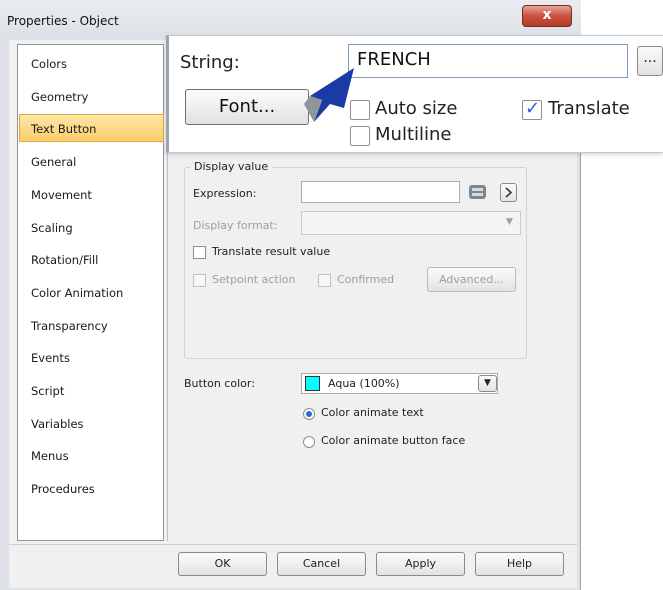 The height and width of the screenshot is (590, 663). Describe the element at coordinates (69, 326) in the screenshot. I see `category-item: Transparency` at that location.